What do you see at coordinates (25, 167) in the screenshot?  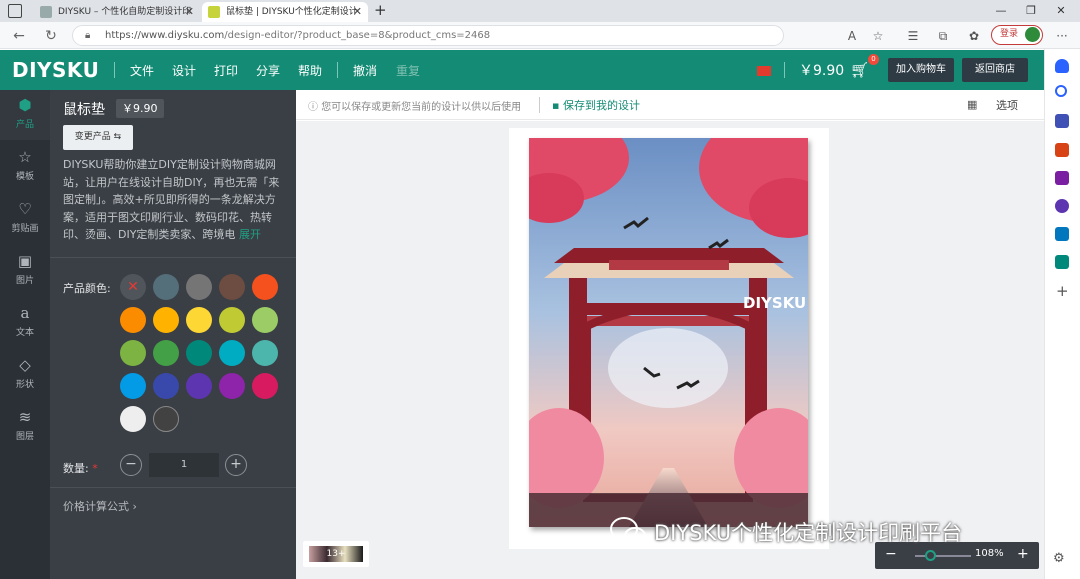 I see `rail-item-templates: ☆ 模板` at bounding box center [25, 167].